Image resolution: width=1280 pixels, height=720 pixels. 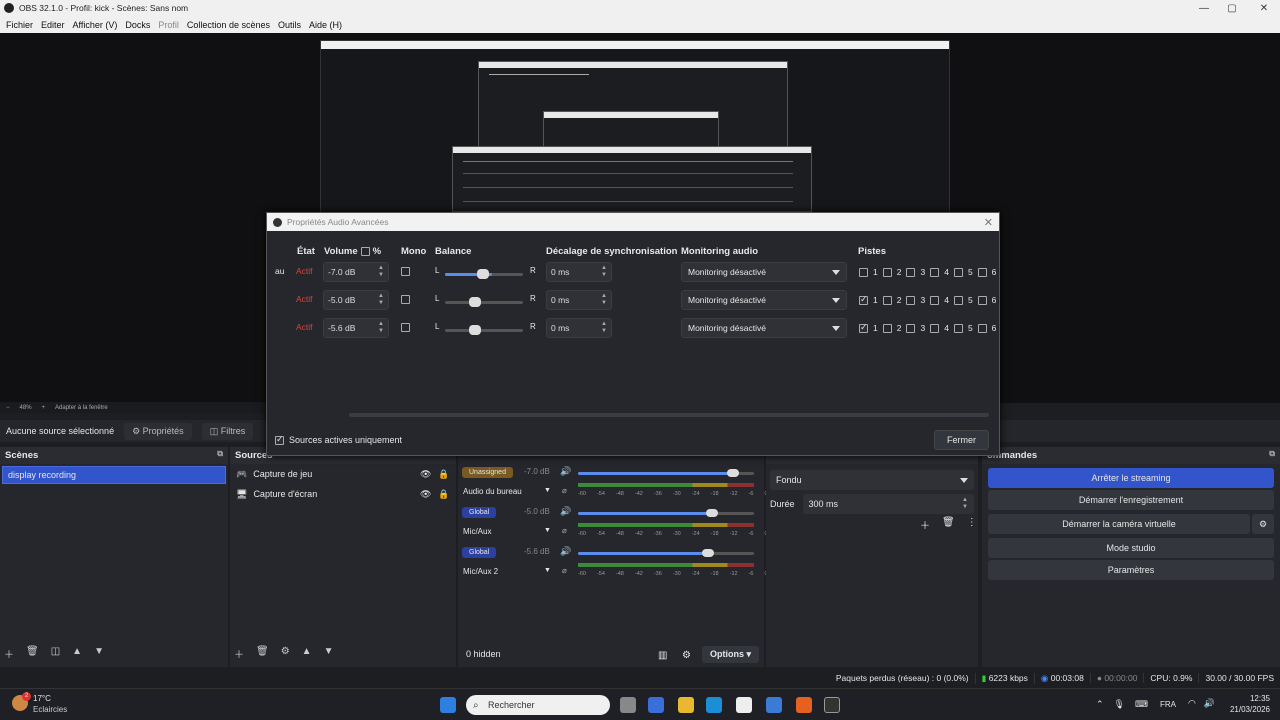 I want to click on options-button: Options ▾, so click(x=731, y=654).